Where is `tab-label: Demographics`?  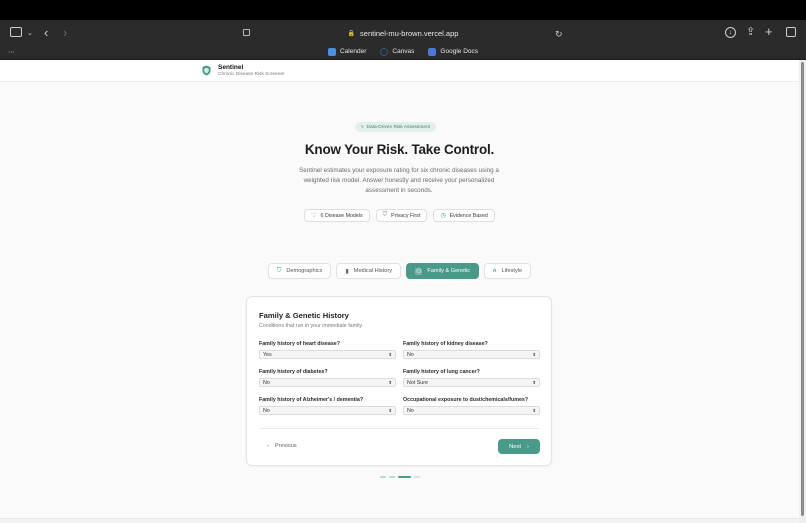 tab-label: Demographics is located at coordinates (304, 271).